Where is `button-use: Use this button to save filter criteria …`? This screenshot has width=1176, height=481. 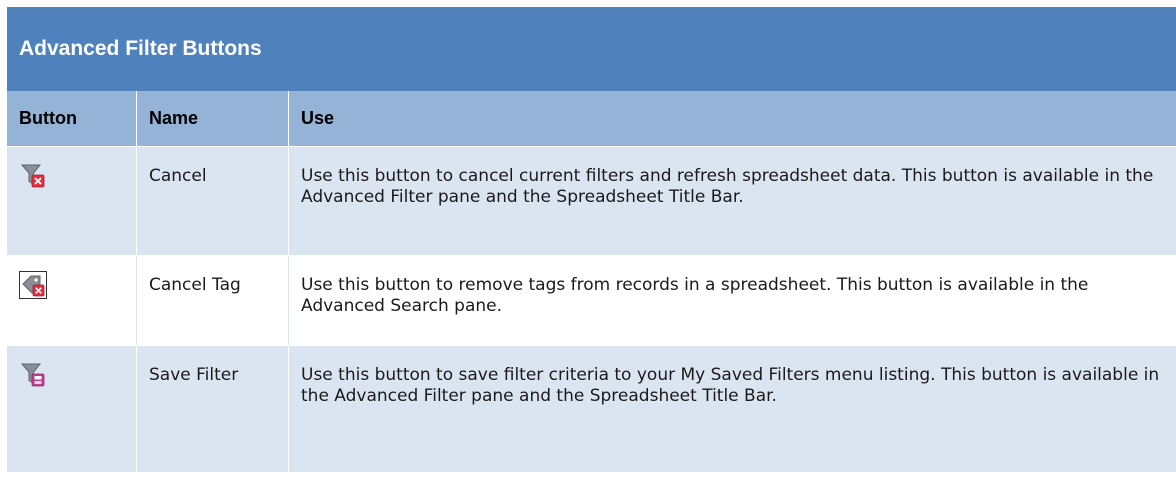 button-use: Use this button to save filter criteria … is located at coordinates (730, 385).